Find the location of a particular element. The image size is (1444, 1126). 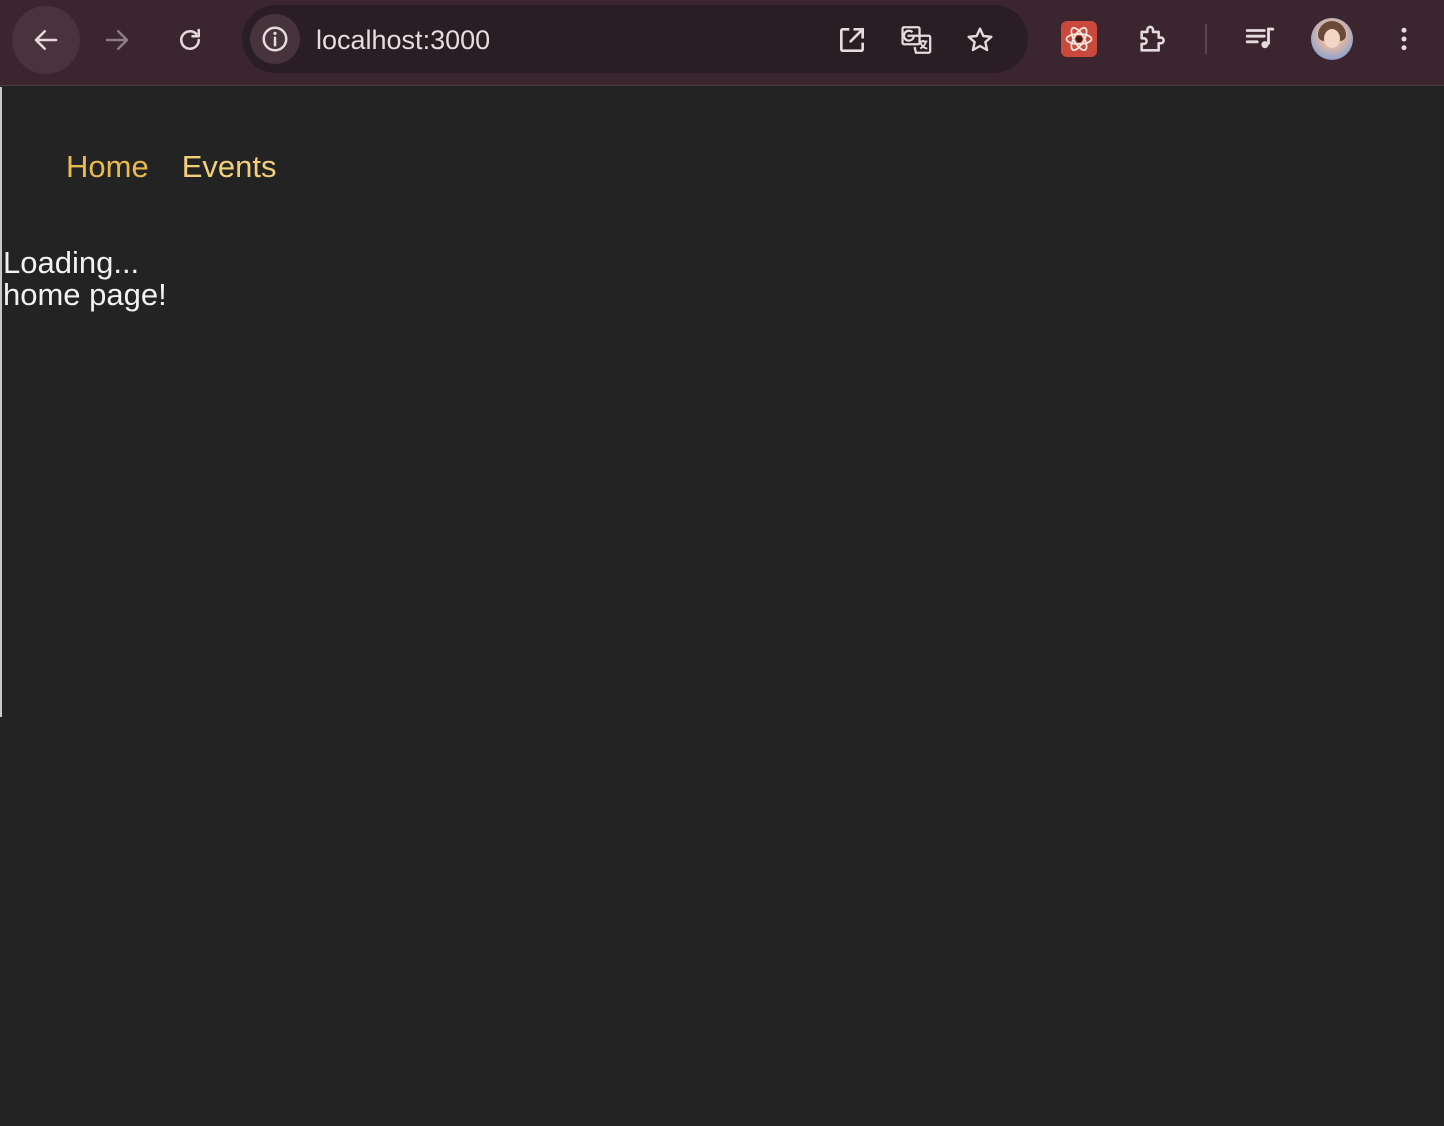

nav-link-home: Home is located at coordinates (107, 167).